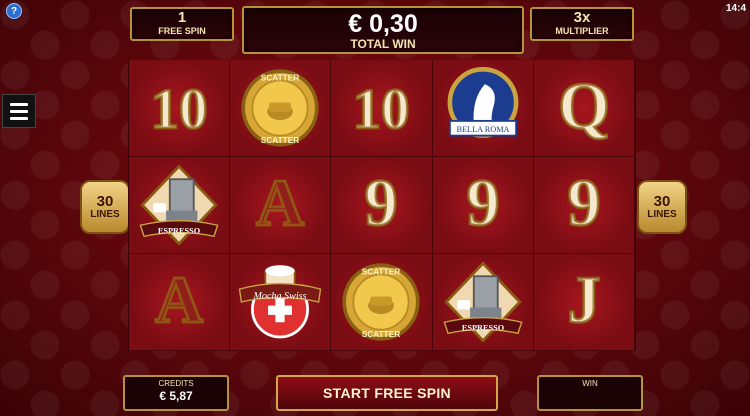 The height and width of the screenshot is (416, 750). I want to click on multiplier-label: MULTIPLIER, so click(582, 31).